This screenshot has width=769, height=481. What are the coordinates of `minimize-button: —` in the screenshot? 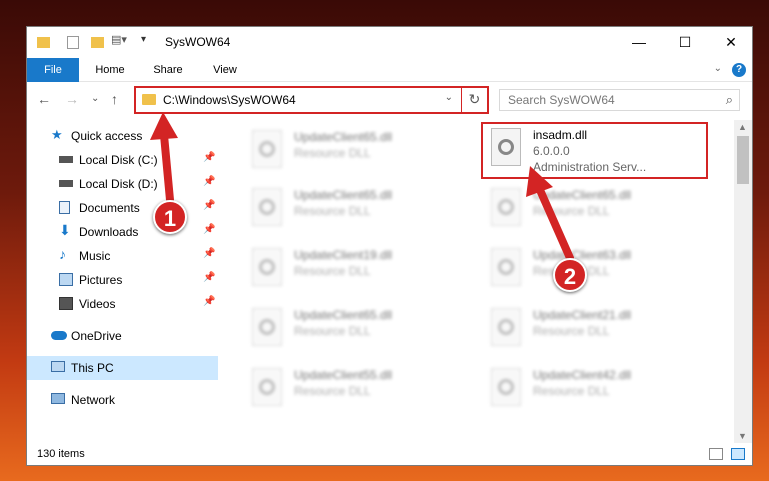 It's located at (639, 42).